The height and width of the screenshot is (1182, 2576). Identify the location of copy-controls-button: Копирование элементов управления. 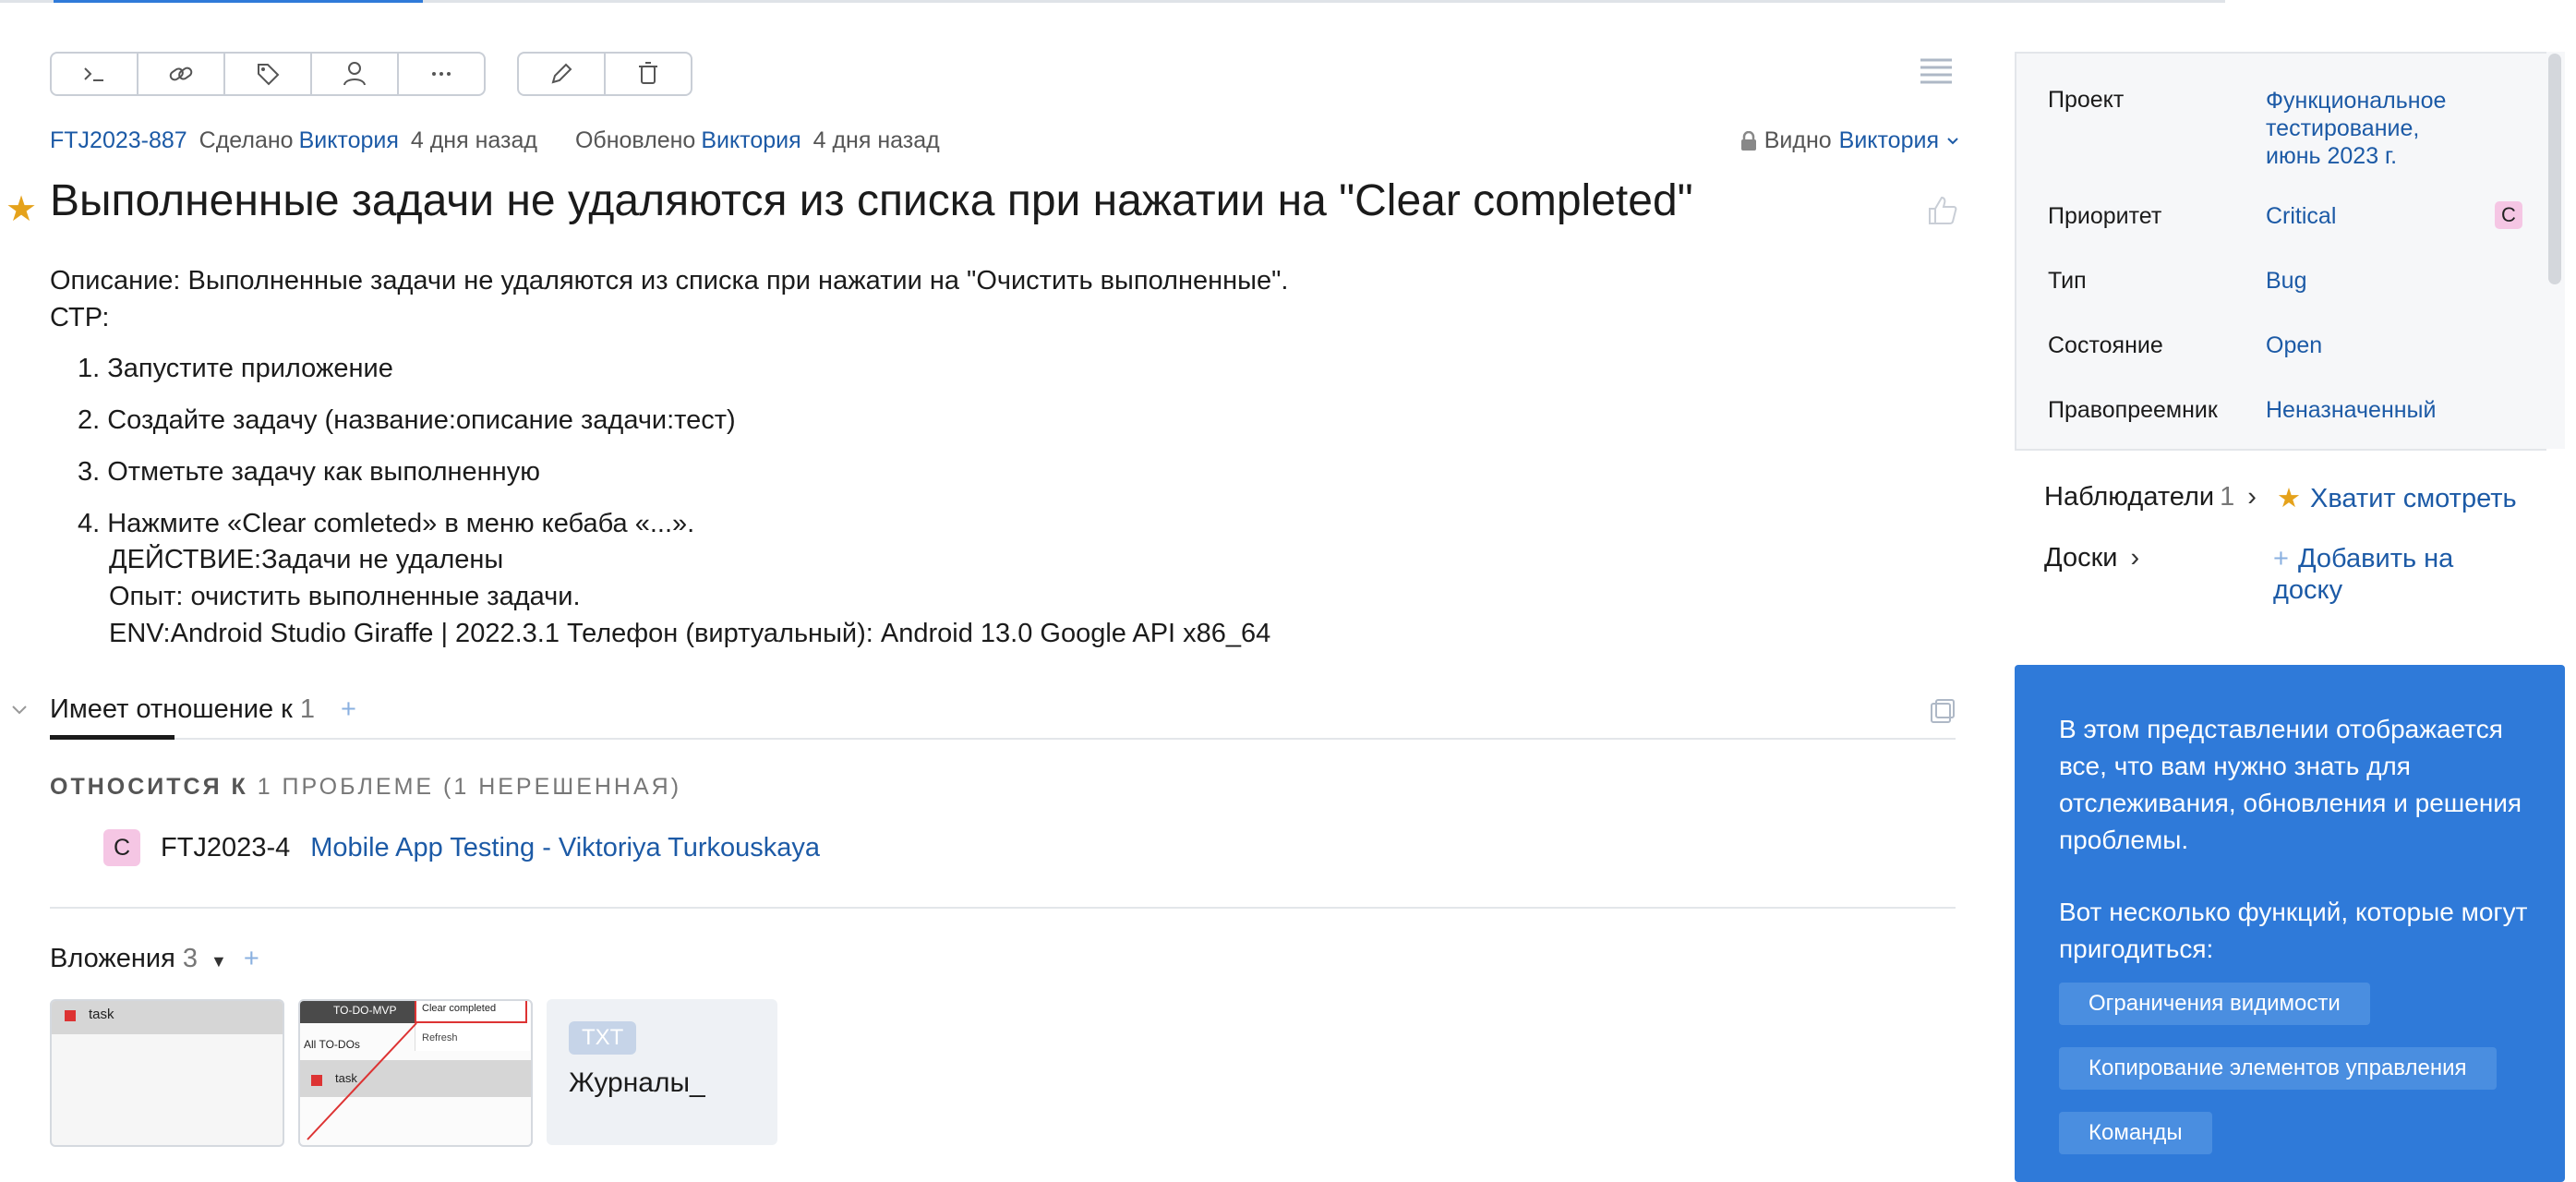
(2278, 1068).